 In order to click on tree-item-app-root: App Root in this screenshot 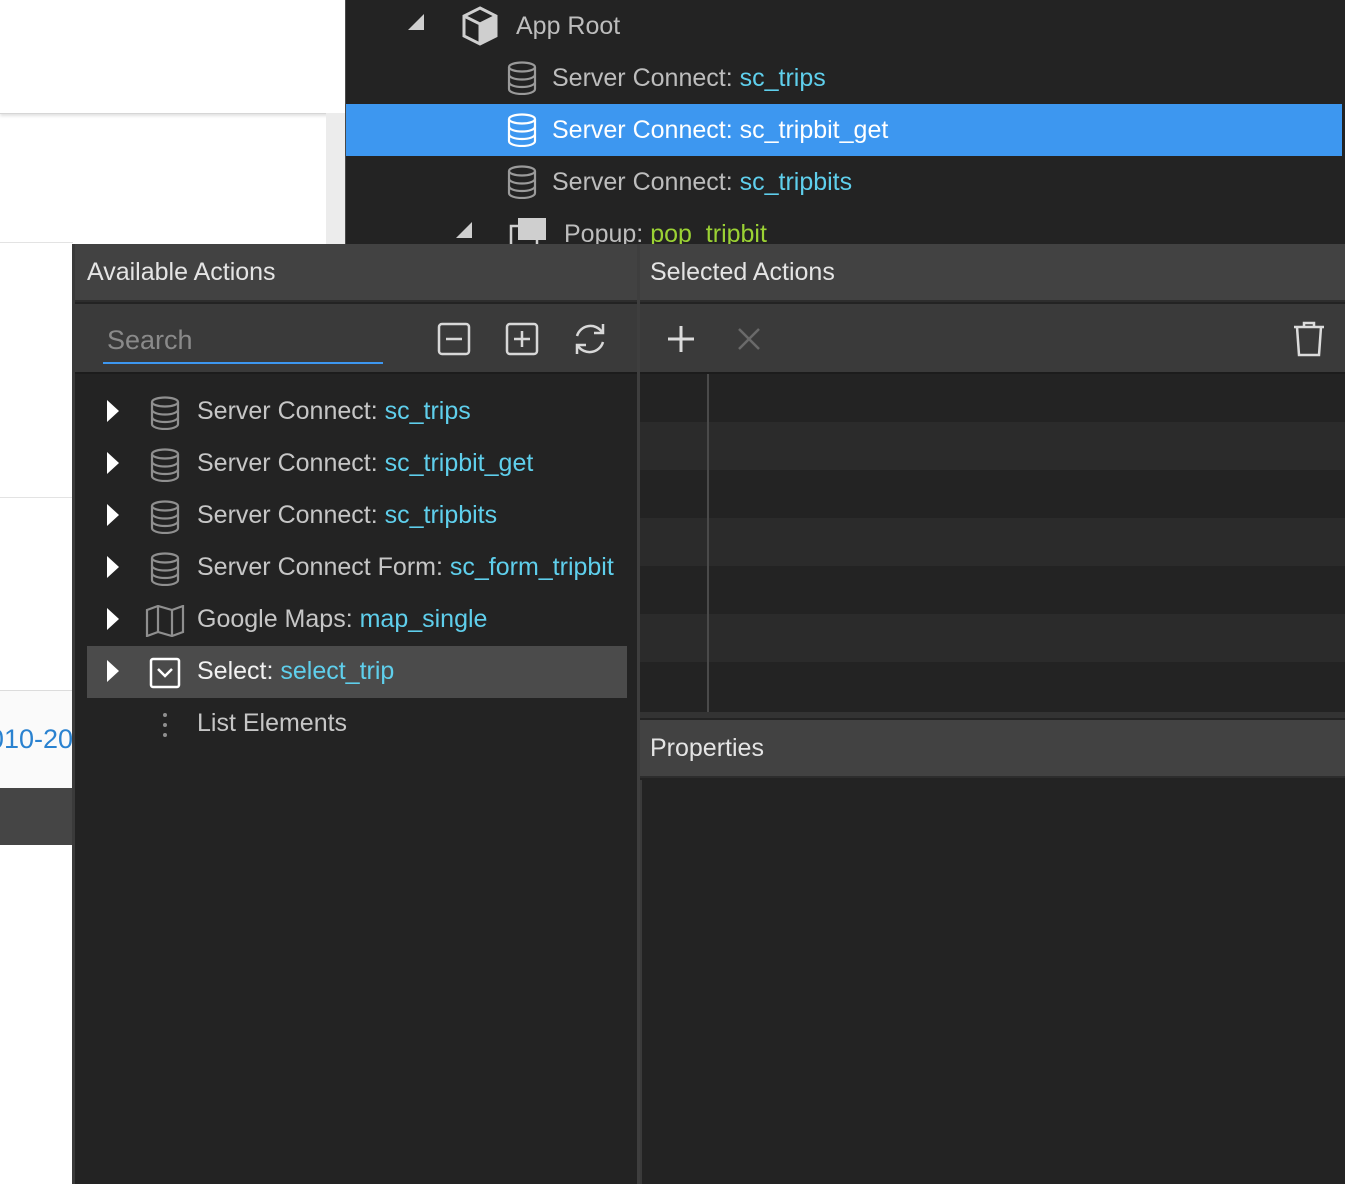, I will do `click(844, 26)`.